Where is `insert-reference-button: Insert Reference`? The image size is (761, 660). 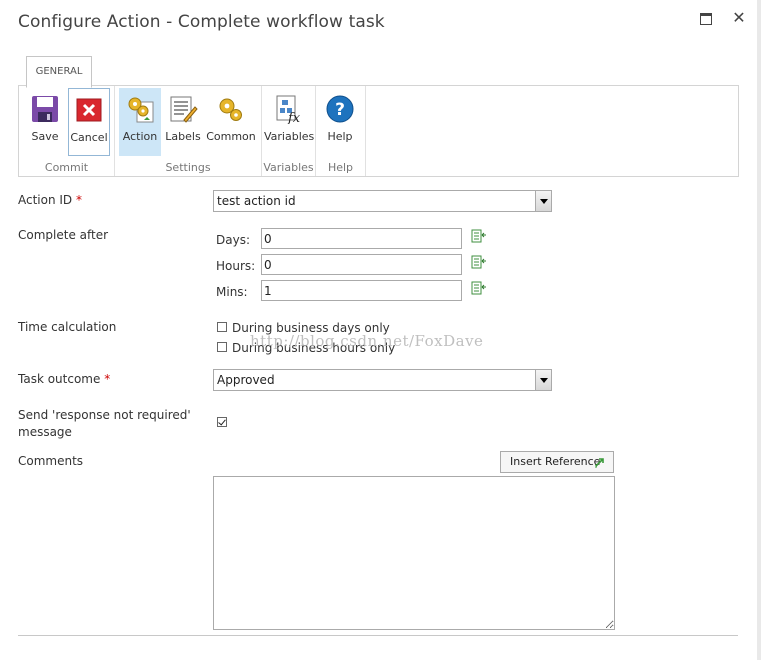
insert-reference-button: Insert Reference is located at coordinates (557, 462).